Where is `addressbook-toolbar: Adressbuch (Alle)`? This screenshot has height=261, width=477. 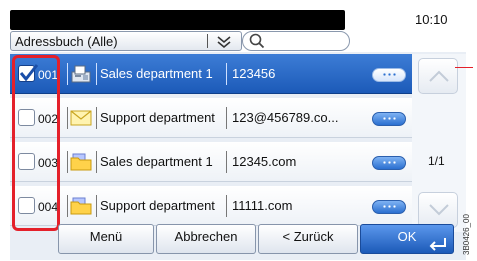
addressbook-toolbar: Adressbuch (Alle) is located at coordinates (238, 41).